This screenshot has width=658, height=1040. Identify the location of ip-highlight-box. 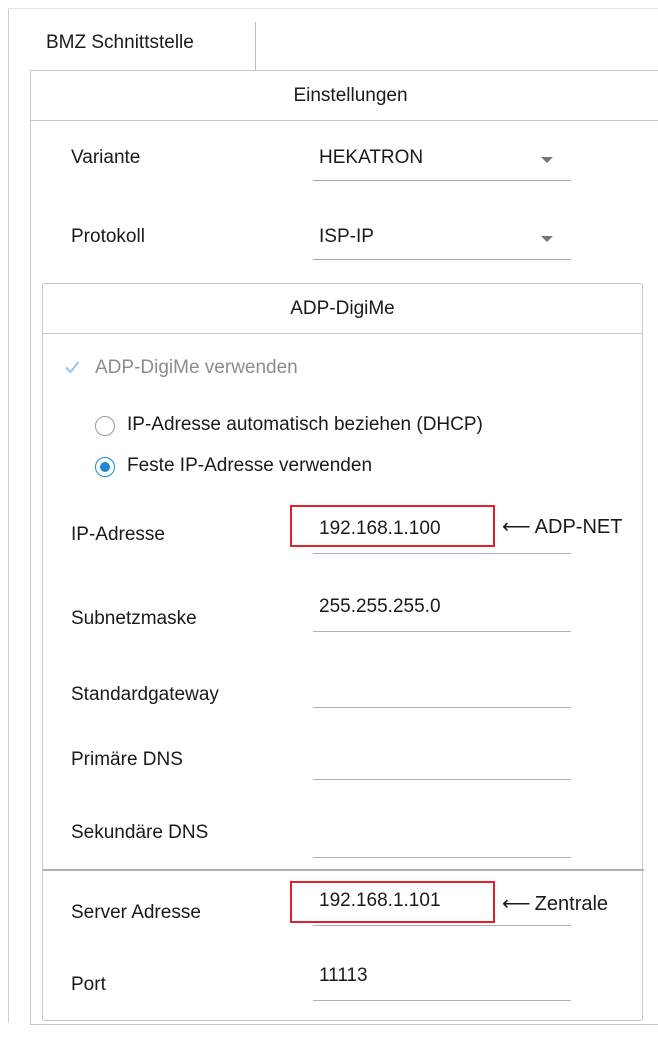
(392, 526).